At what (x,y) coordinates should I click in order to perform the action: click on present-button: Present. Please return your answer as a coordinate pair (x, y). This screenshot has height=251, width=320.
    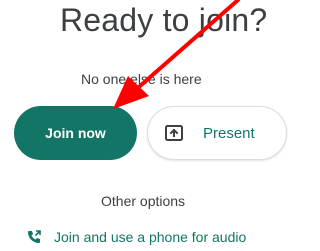
    Looking at the image, I should click on (217, 133).